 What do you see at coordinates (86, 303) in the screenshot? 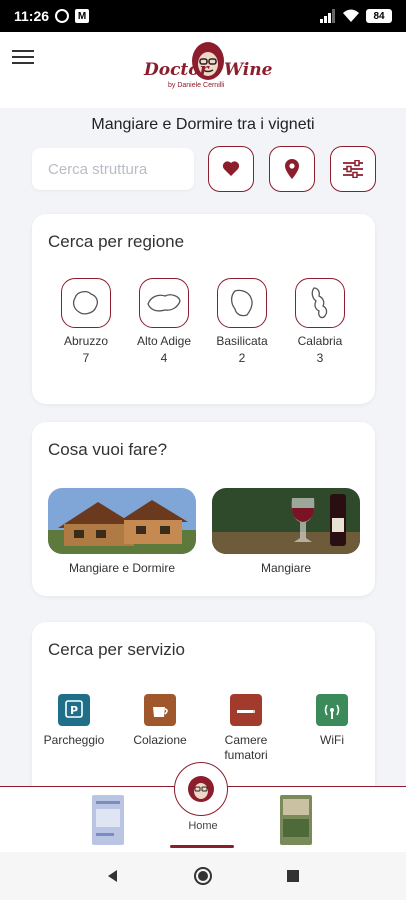
I see `abruzzo-map-icon` at bounding box center [86, 303].